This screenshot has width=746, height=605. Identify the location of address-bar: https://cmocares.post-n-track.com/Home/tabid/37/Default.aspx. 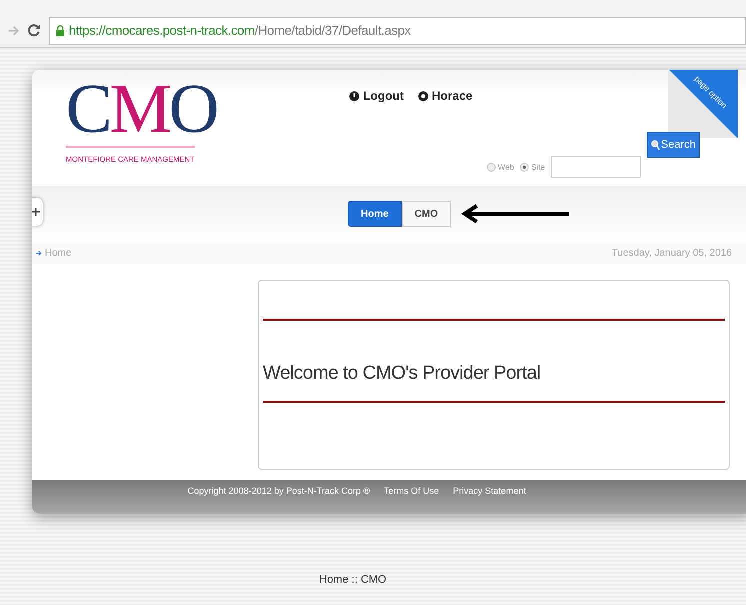
(397, 30).